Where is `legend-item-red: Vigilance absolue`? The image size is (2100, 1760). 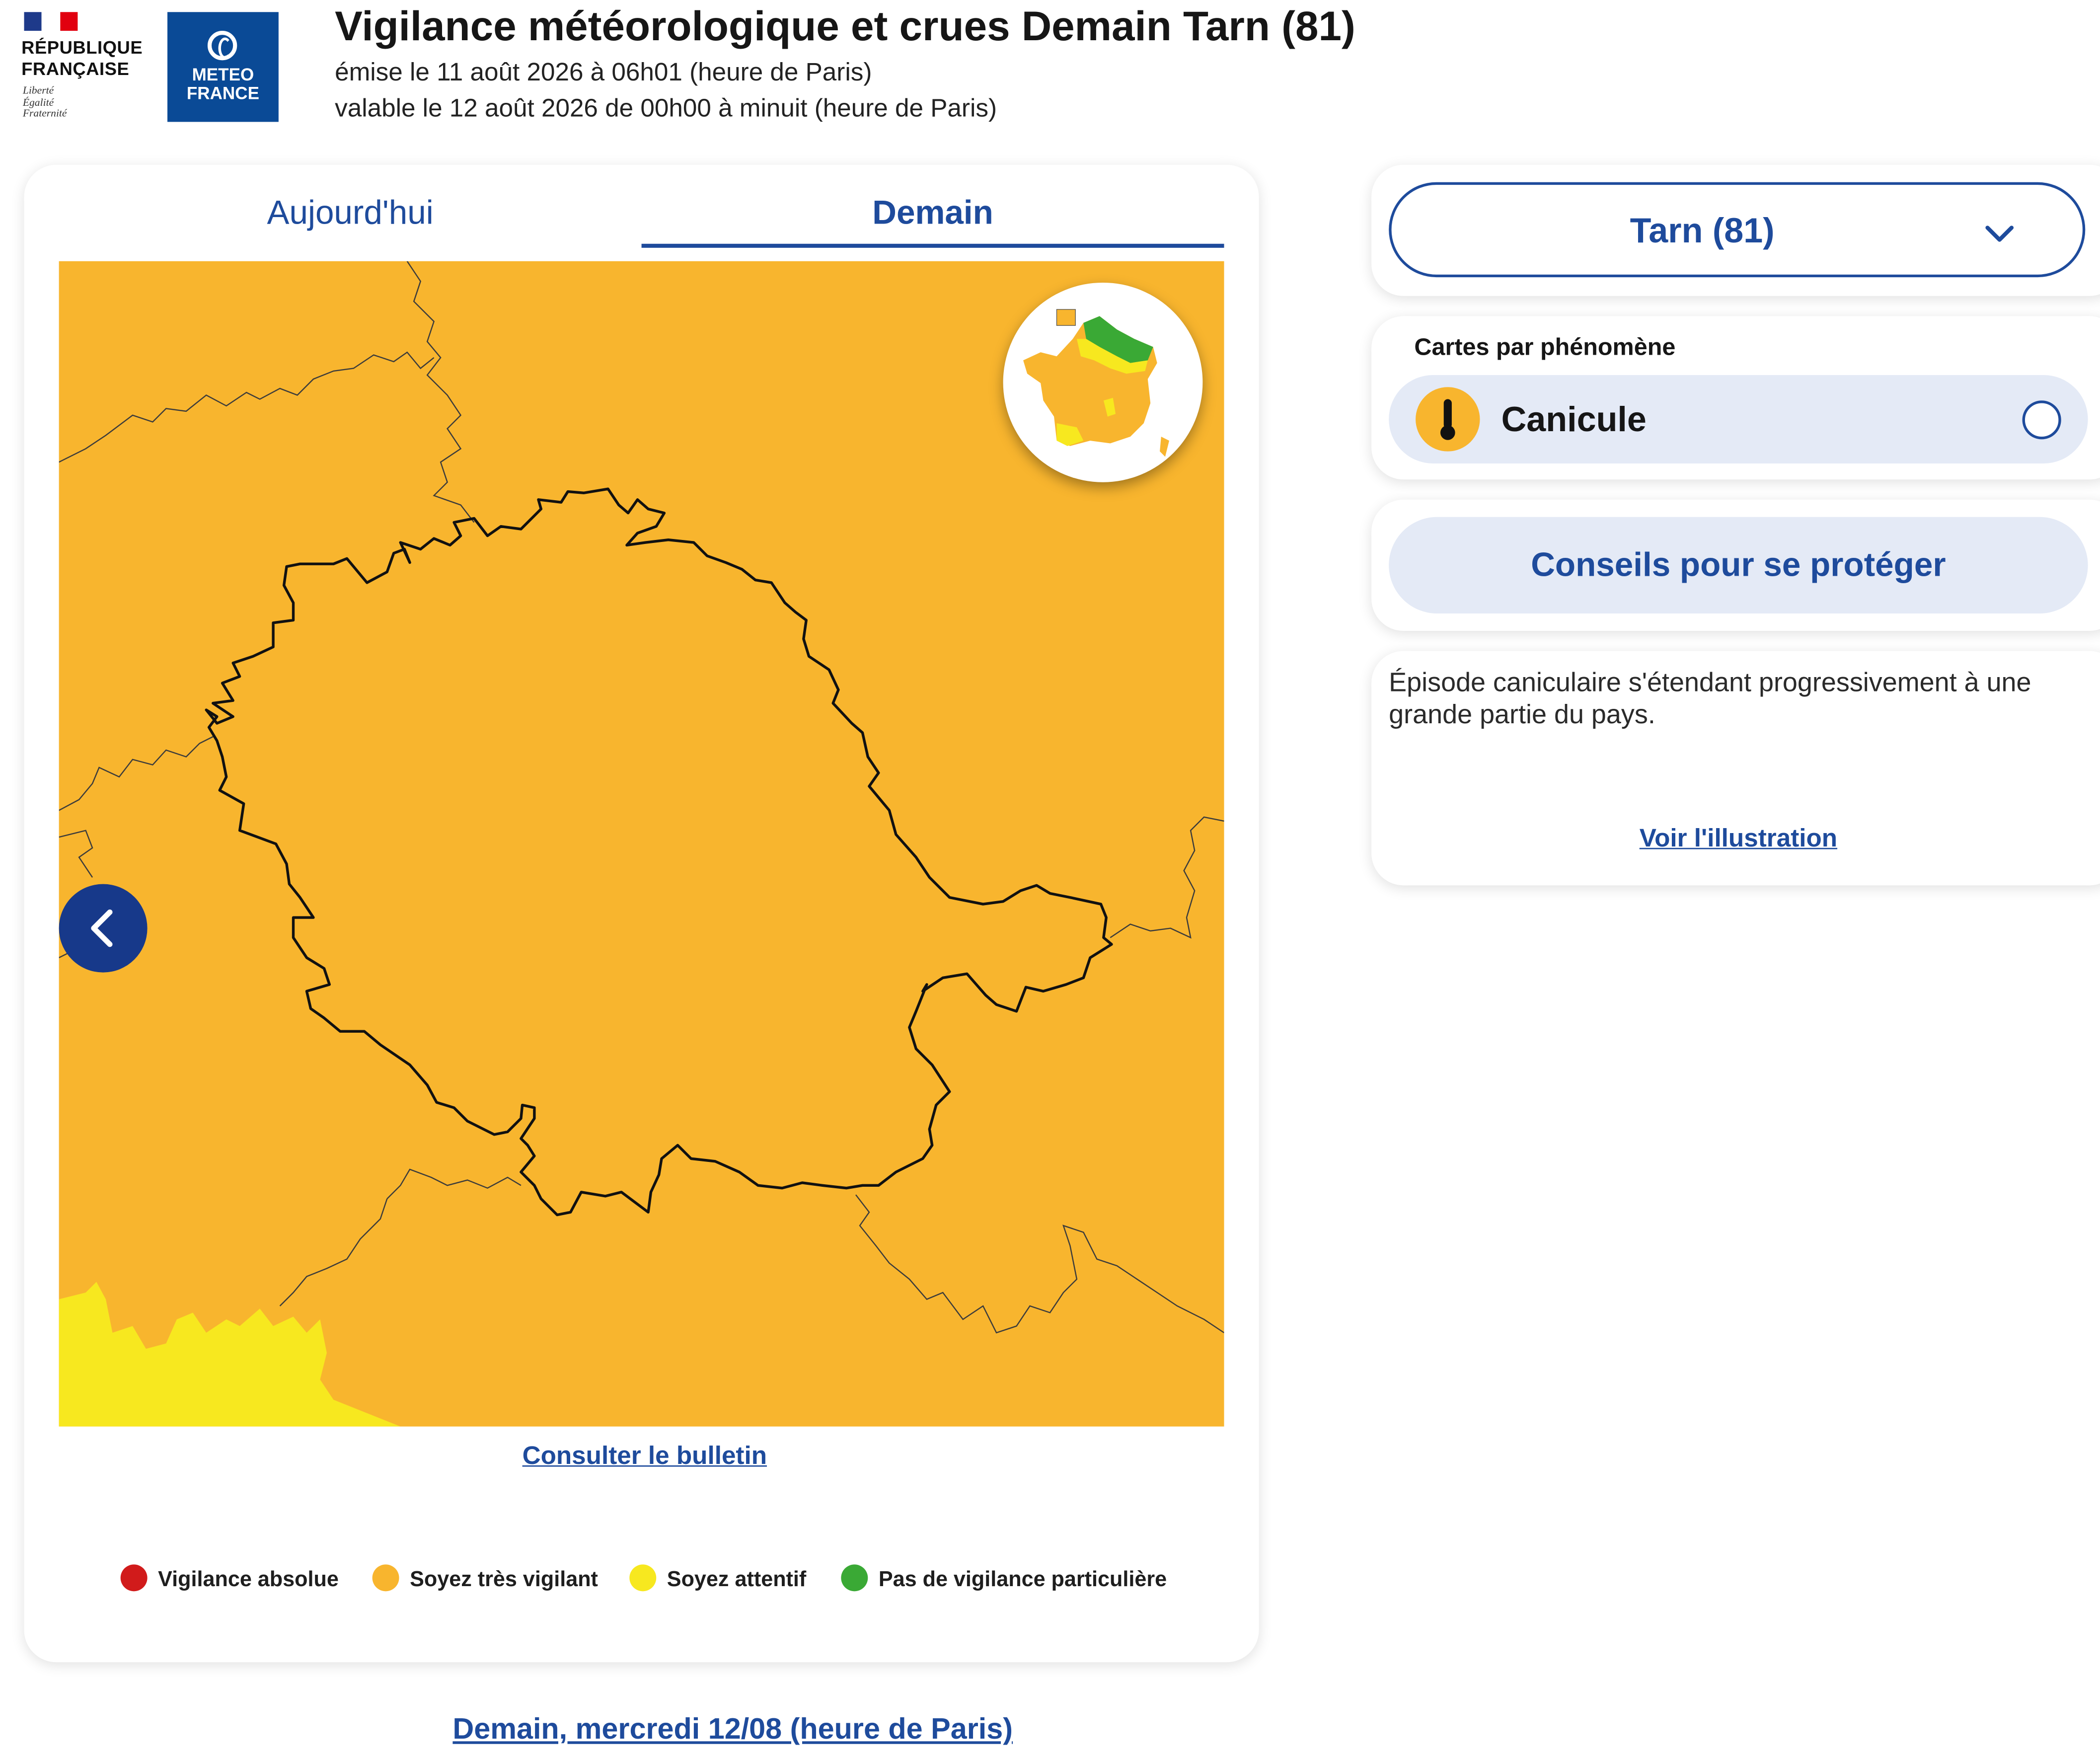 legend-item-red: Vigilance absolue is located at coordinates (229, 1580).